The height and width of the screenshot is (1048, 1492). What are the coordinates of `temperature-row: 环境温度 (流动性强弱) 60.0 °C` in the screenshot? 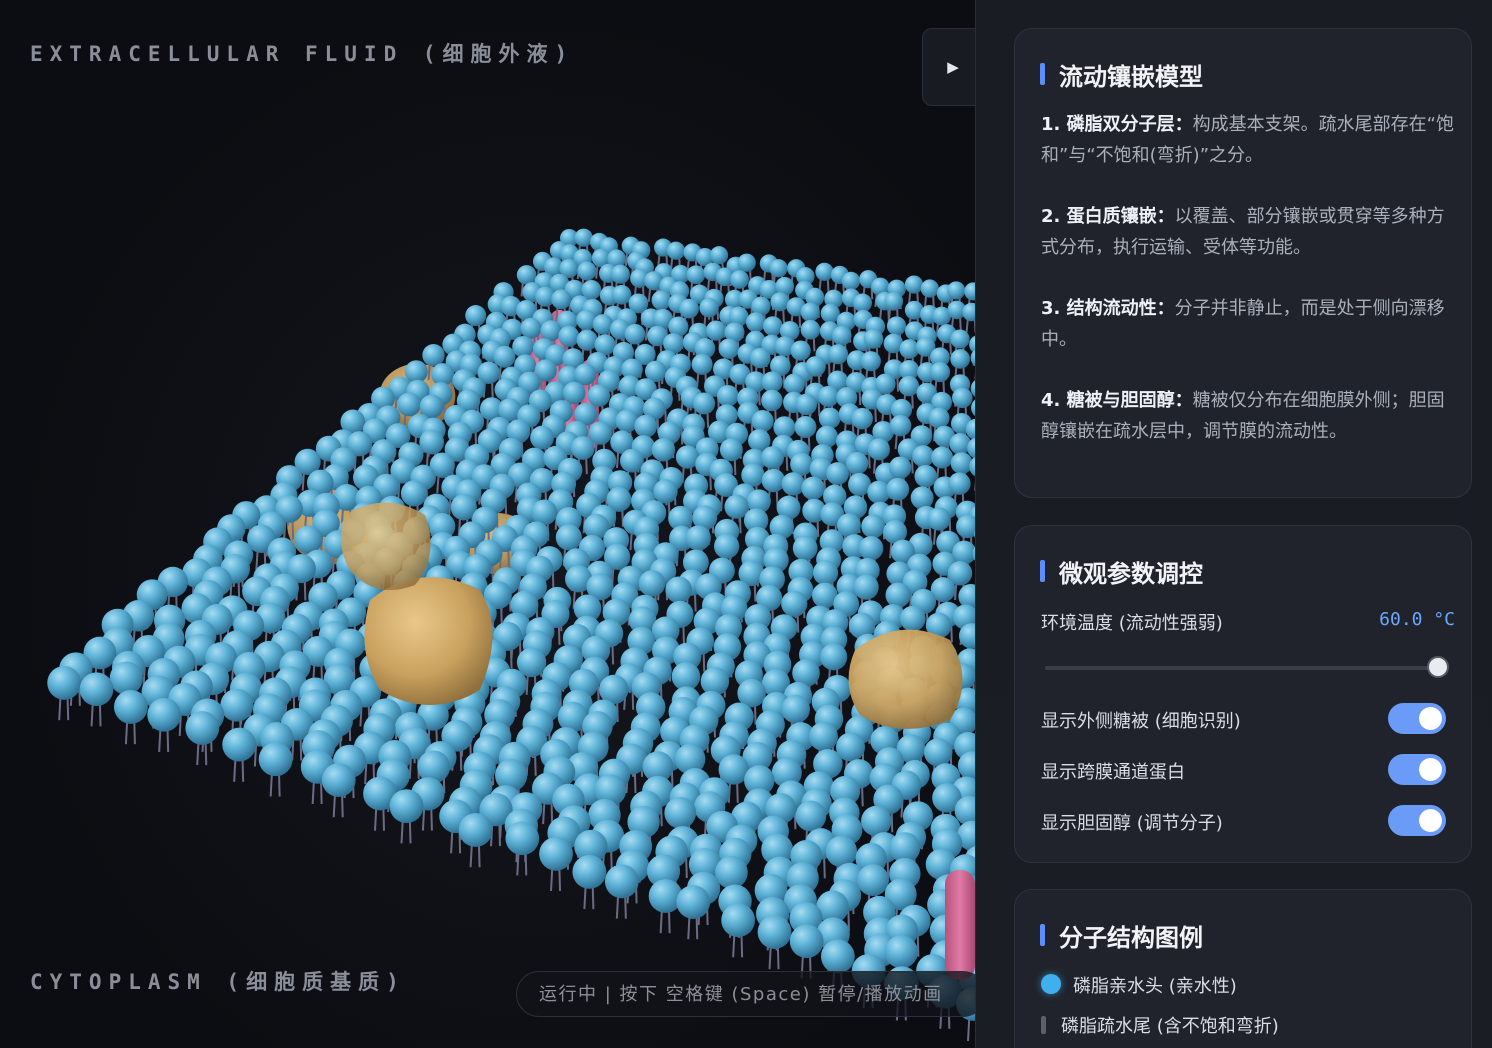 It's located at (1248, 622).